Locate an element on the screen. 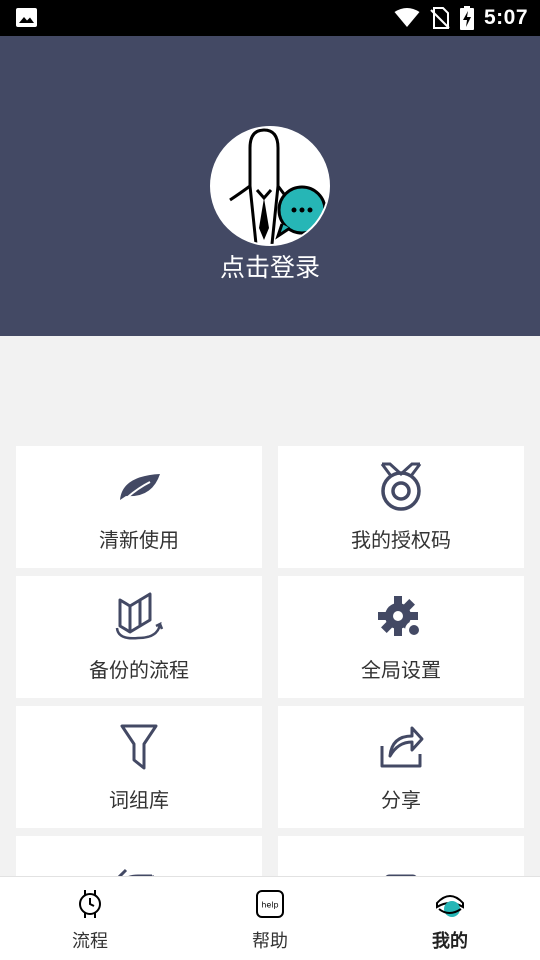 The height and width of the screenshot is (960, 540). no-sim-icon is located at coordinates (440, 18).